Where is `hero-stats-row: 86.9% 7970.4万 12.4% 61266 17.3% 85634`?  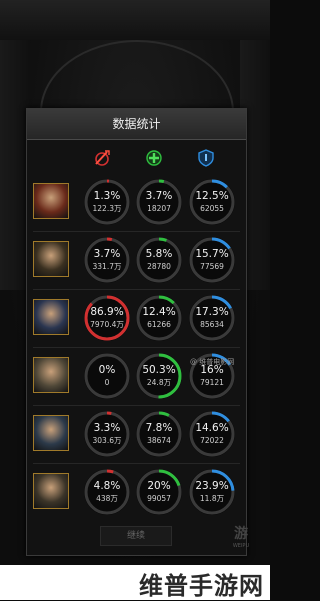
hero-stats-row: 86.9% 7970.4万 12.4% 61266 17.3% 85634 is located at coordinates (136, 318).